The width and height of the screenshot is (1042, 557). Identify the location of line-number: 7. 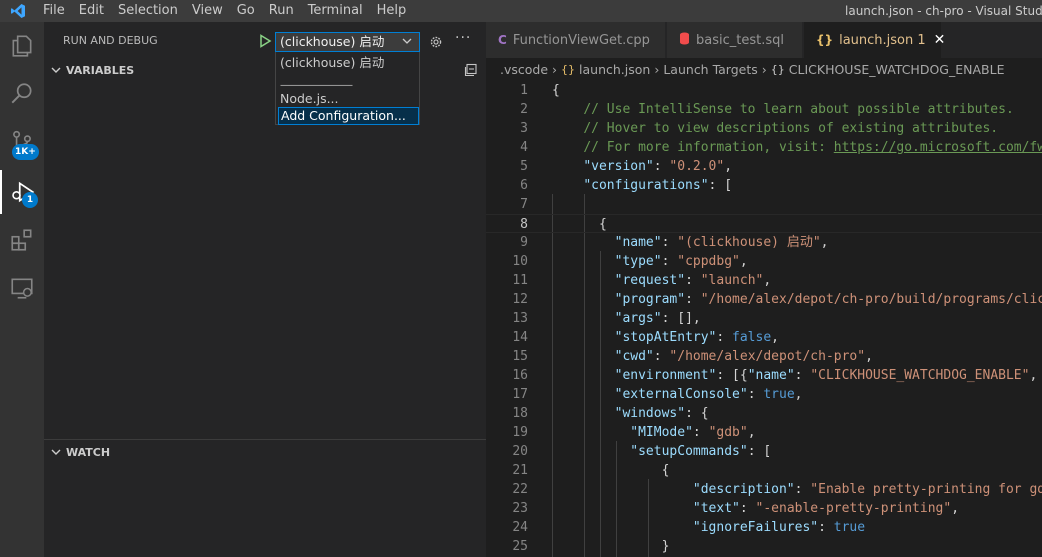
(524, 204).